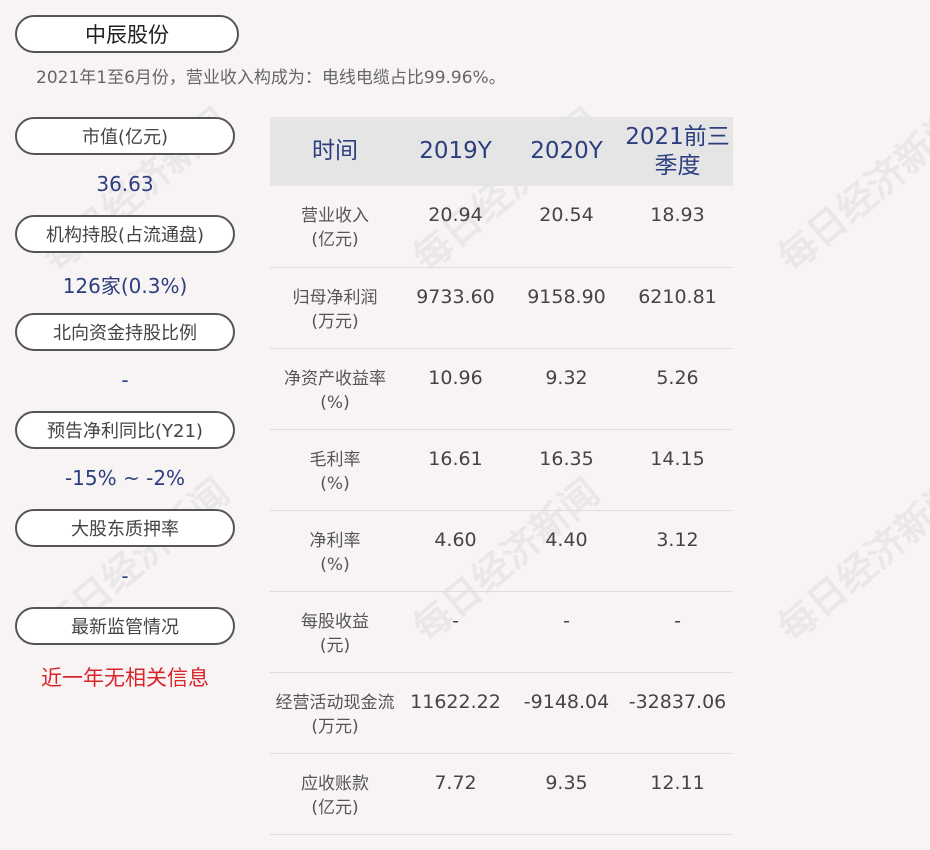  I want to click on row-label: 营业收入 (亿元), so click(335, 227).